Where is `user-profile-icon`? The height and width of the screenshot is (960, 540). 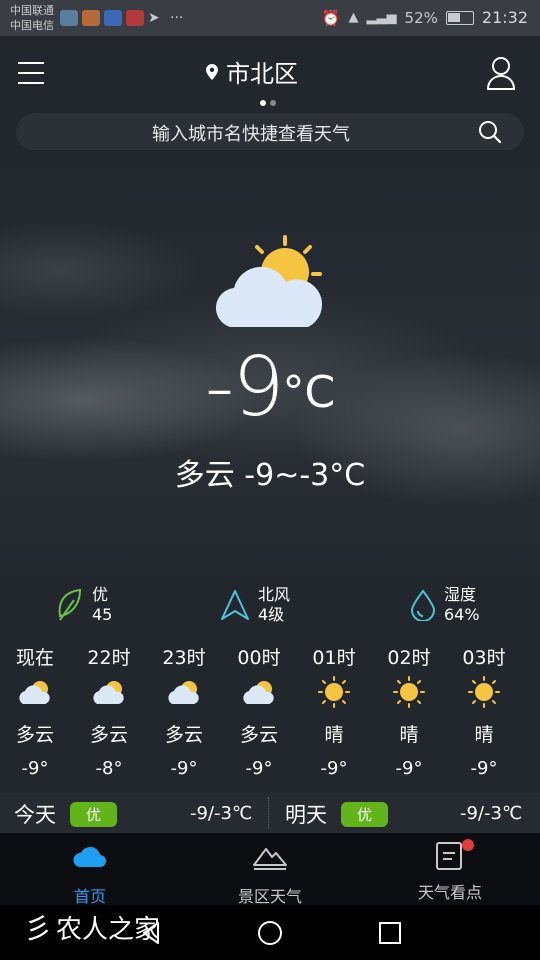 user-profile-icon is located at coordinates (501, 73).